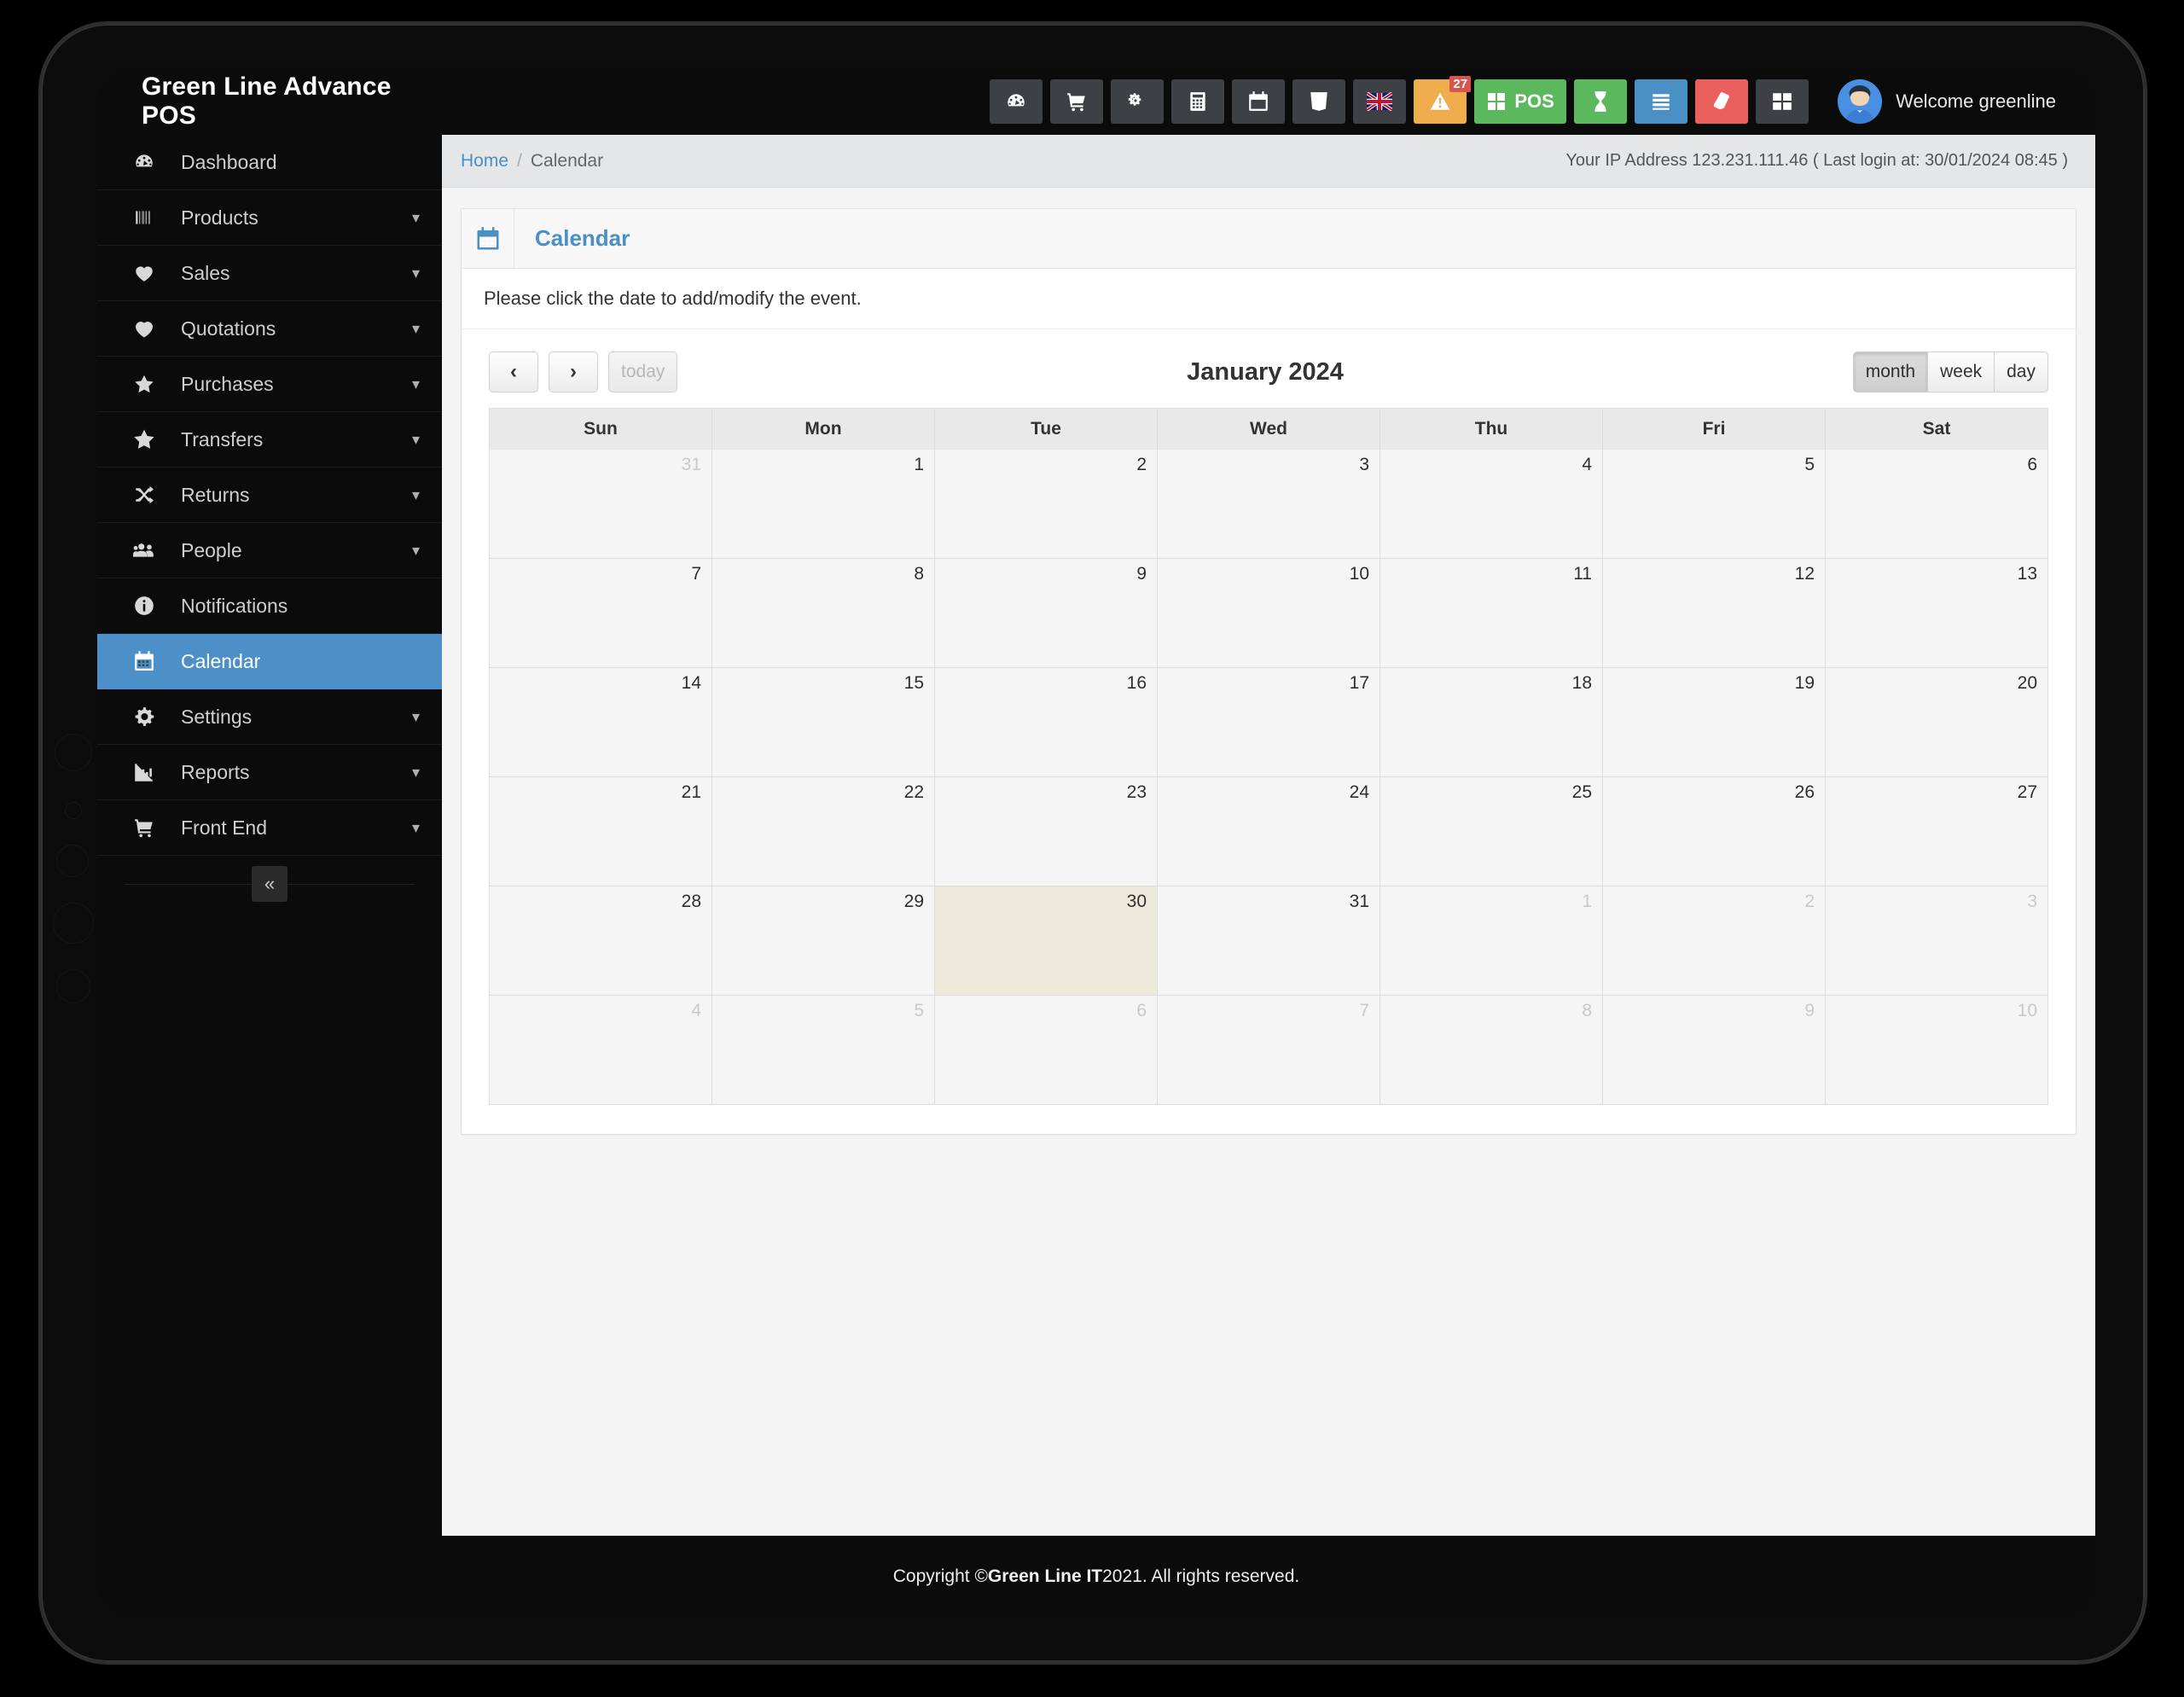 This screenshot has width=2184, height=1697. What do you see at coordinates (1782, 101) in the screenshot?
I see `topnav-grid-button` at bounding box center [1782, 101].